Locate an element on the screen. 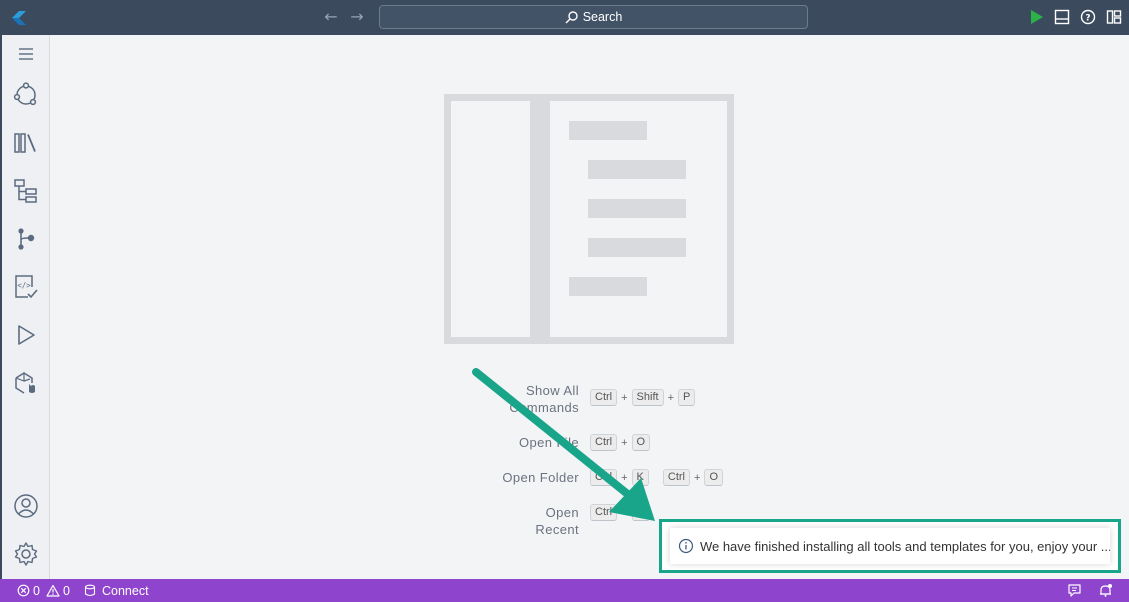 The image size is (1129, 602). shortcut-label: Open Folder is located at coordinates (540, 477).